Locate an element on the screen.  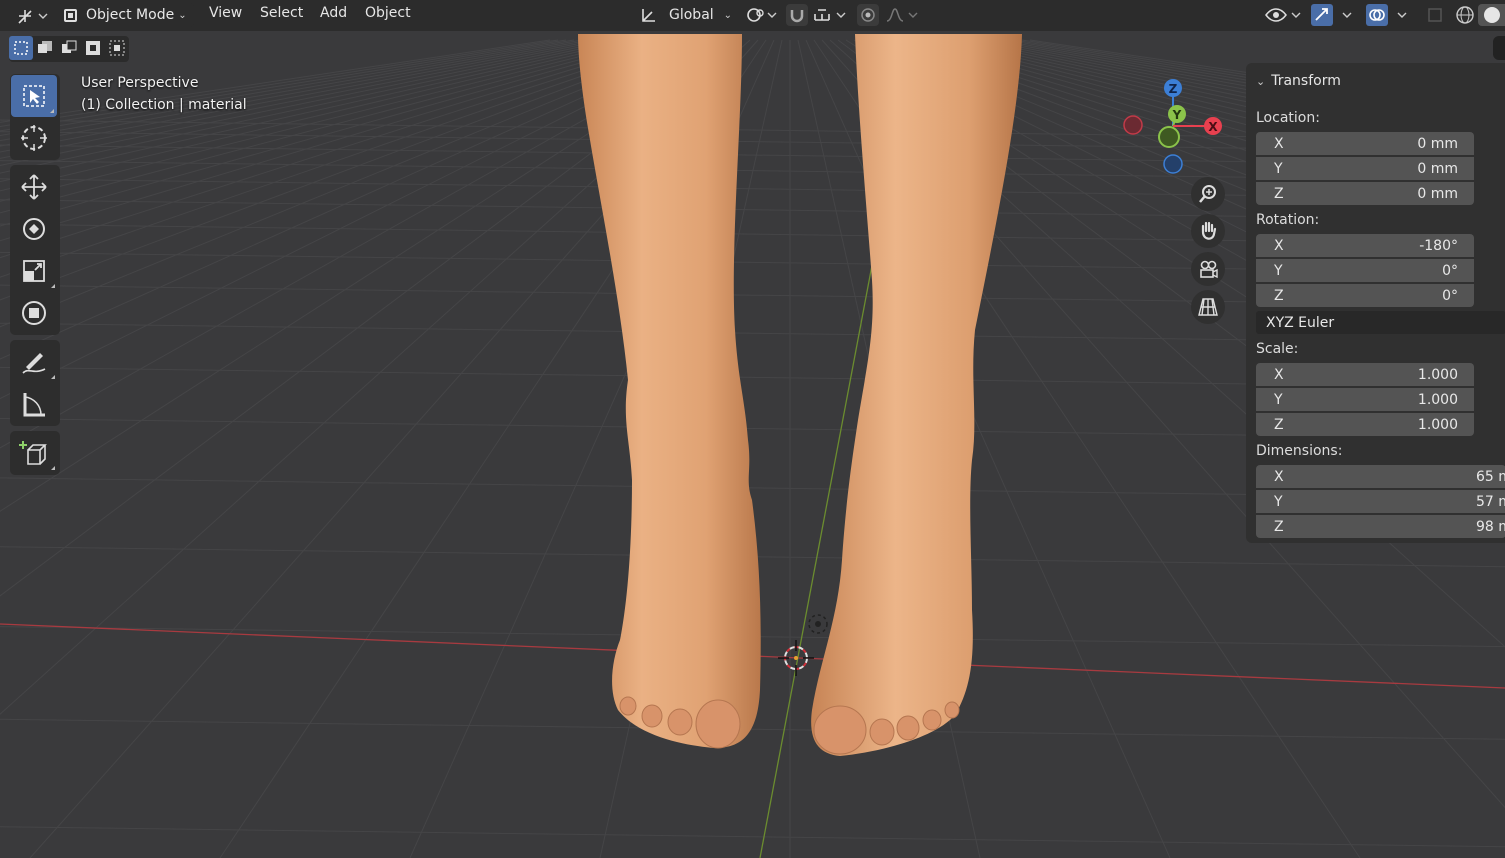
neg-x-axis-dot is located at coordinates (1133, 125).